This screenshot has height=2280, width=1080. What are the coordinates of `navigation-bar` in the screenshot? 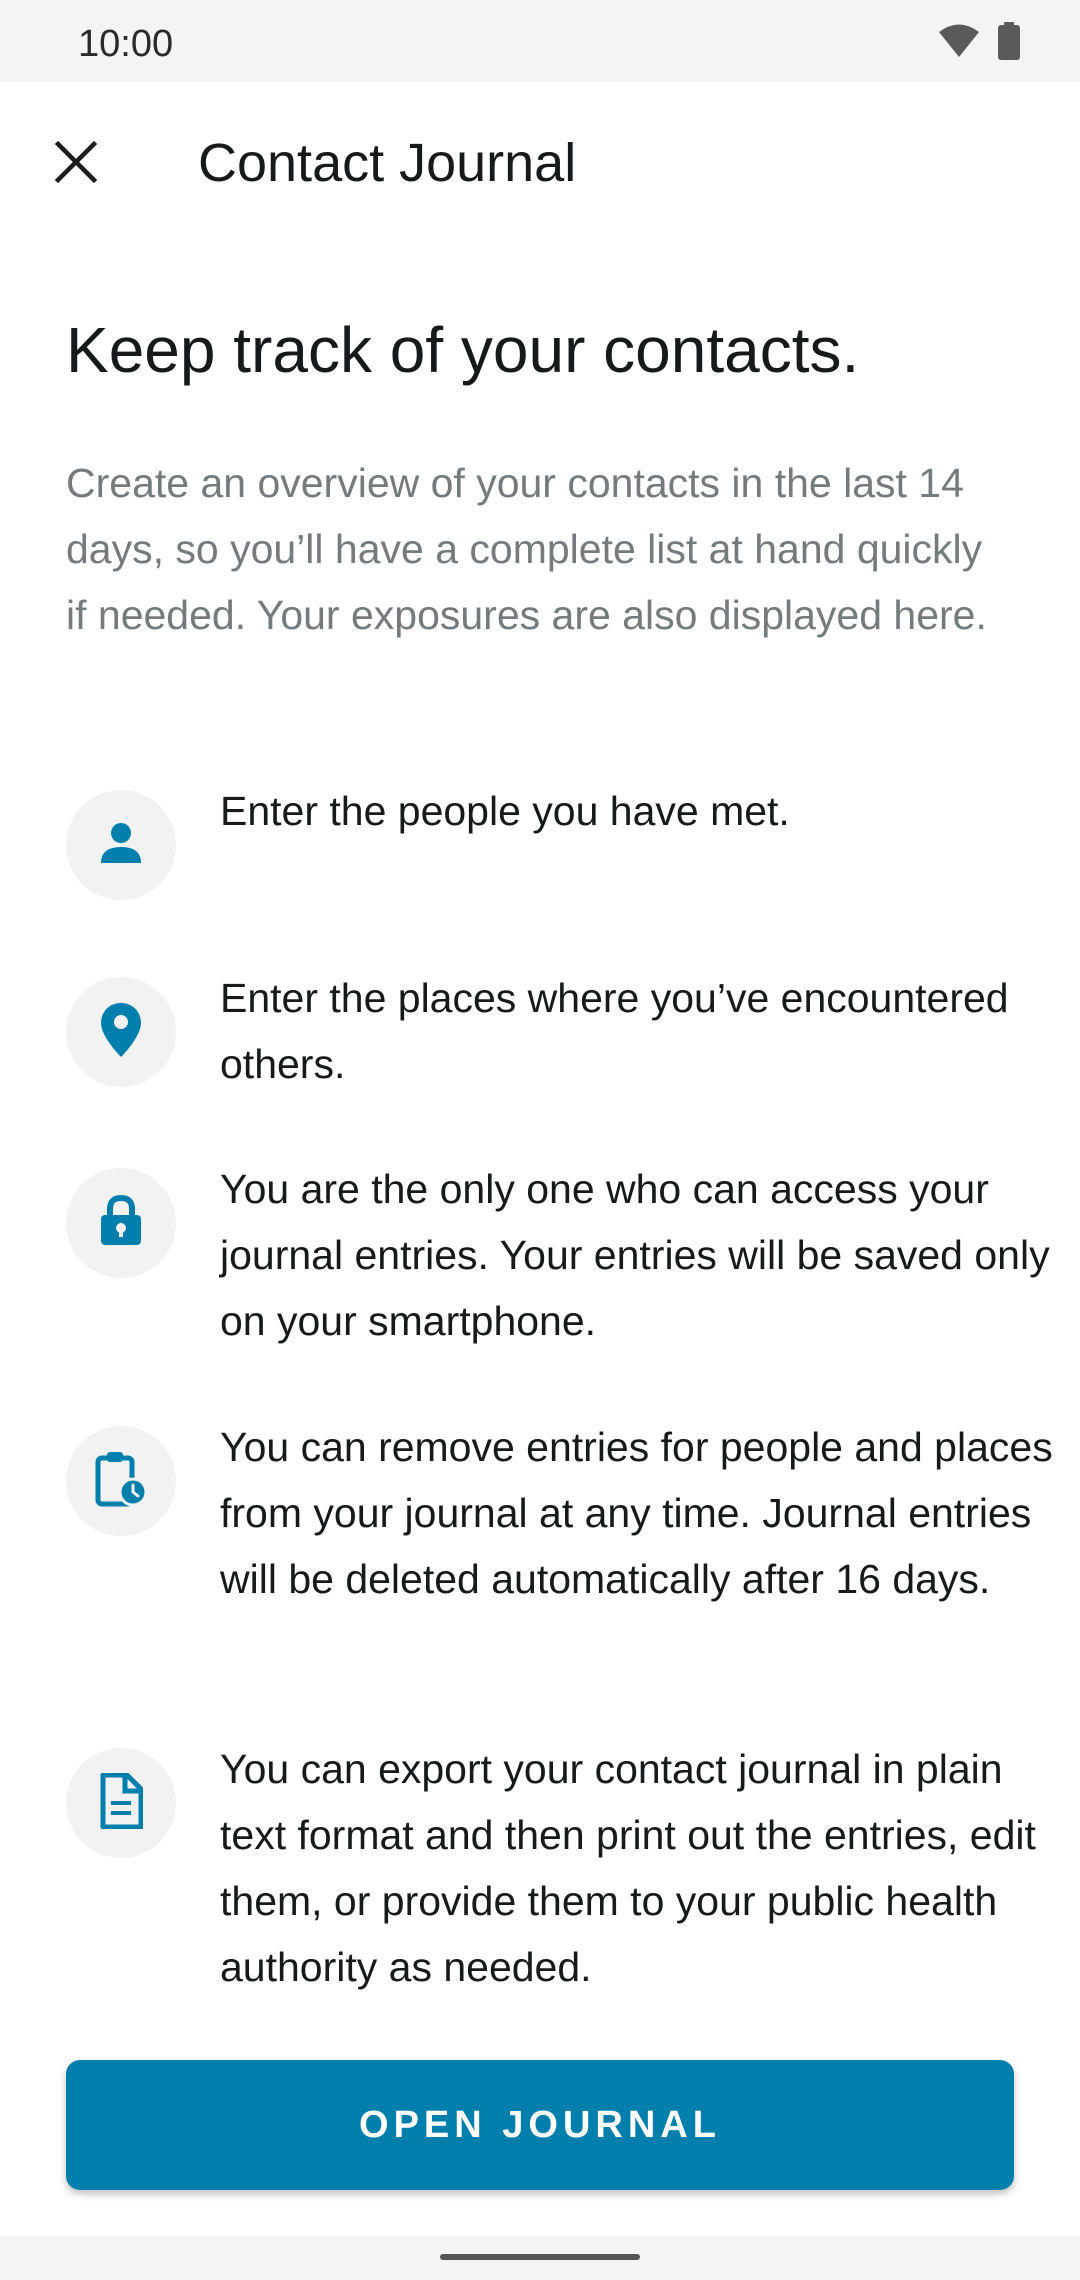 It's located at (540, 2258).